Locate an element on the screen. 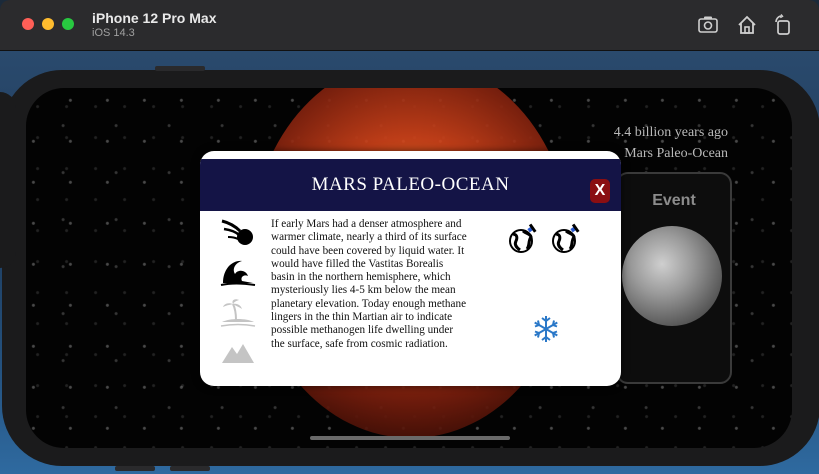 The width and height of the screenshot is (819, 474). event-card: Event is located at coordinates (674, 278).